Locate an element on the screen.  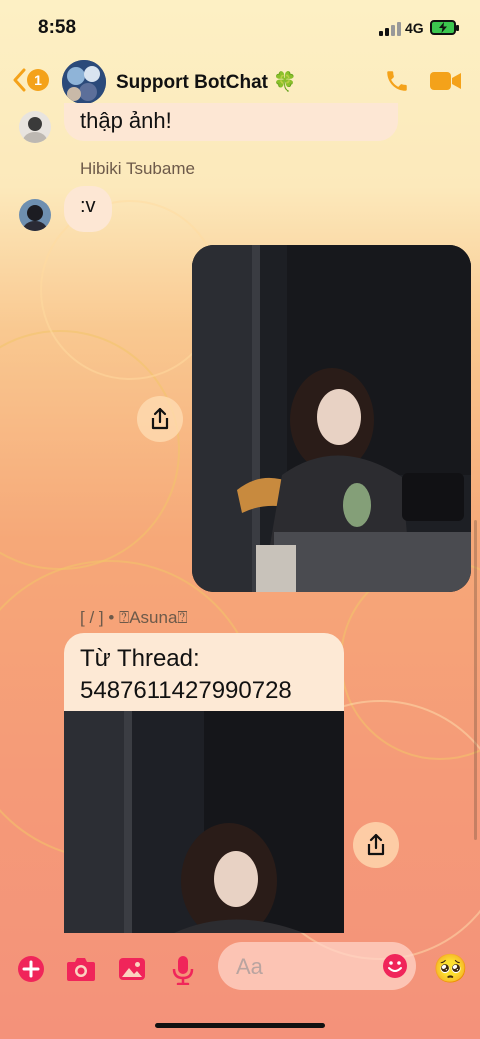
gallery-button is located at coordinates (132, 971).